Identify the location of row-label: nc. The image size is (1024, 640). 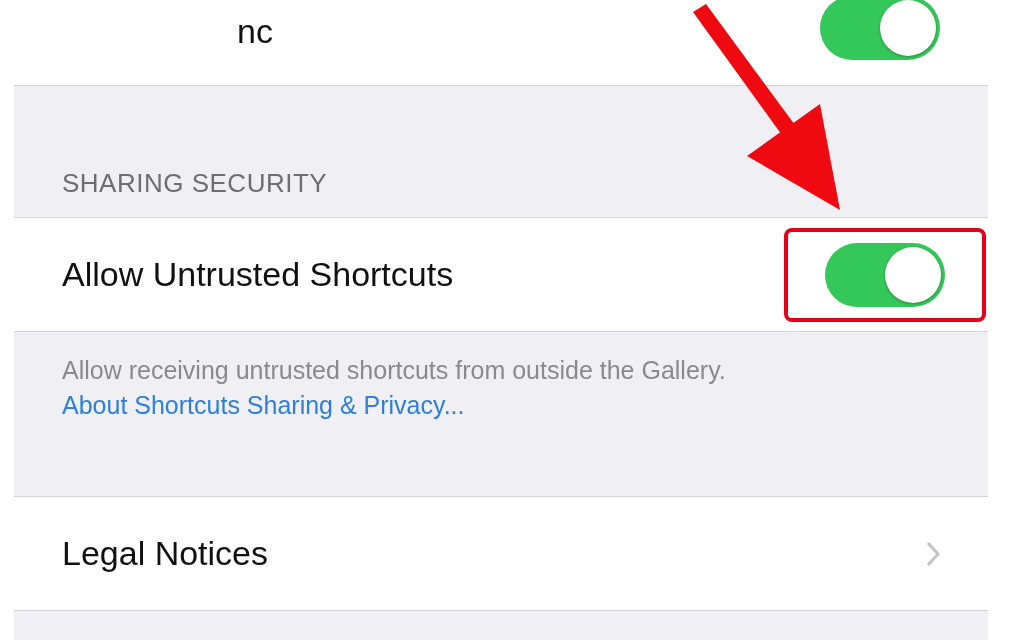
(255, 31).